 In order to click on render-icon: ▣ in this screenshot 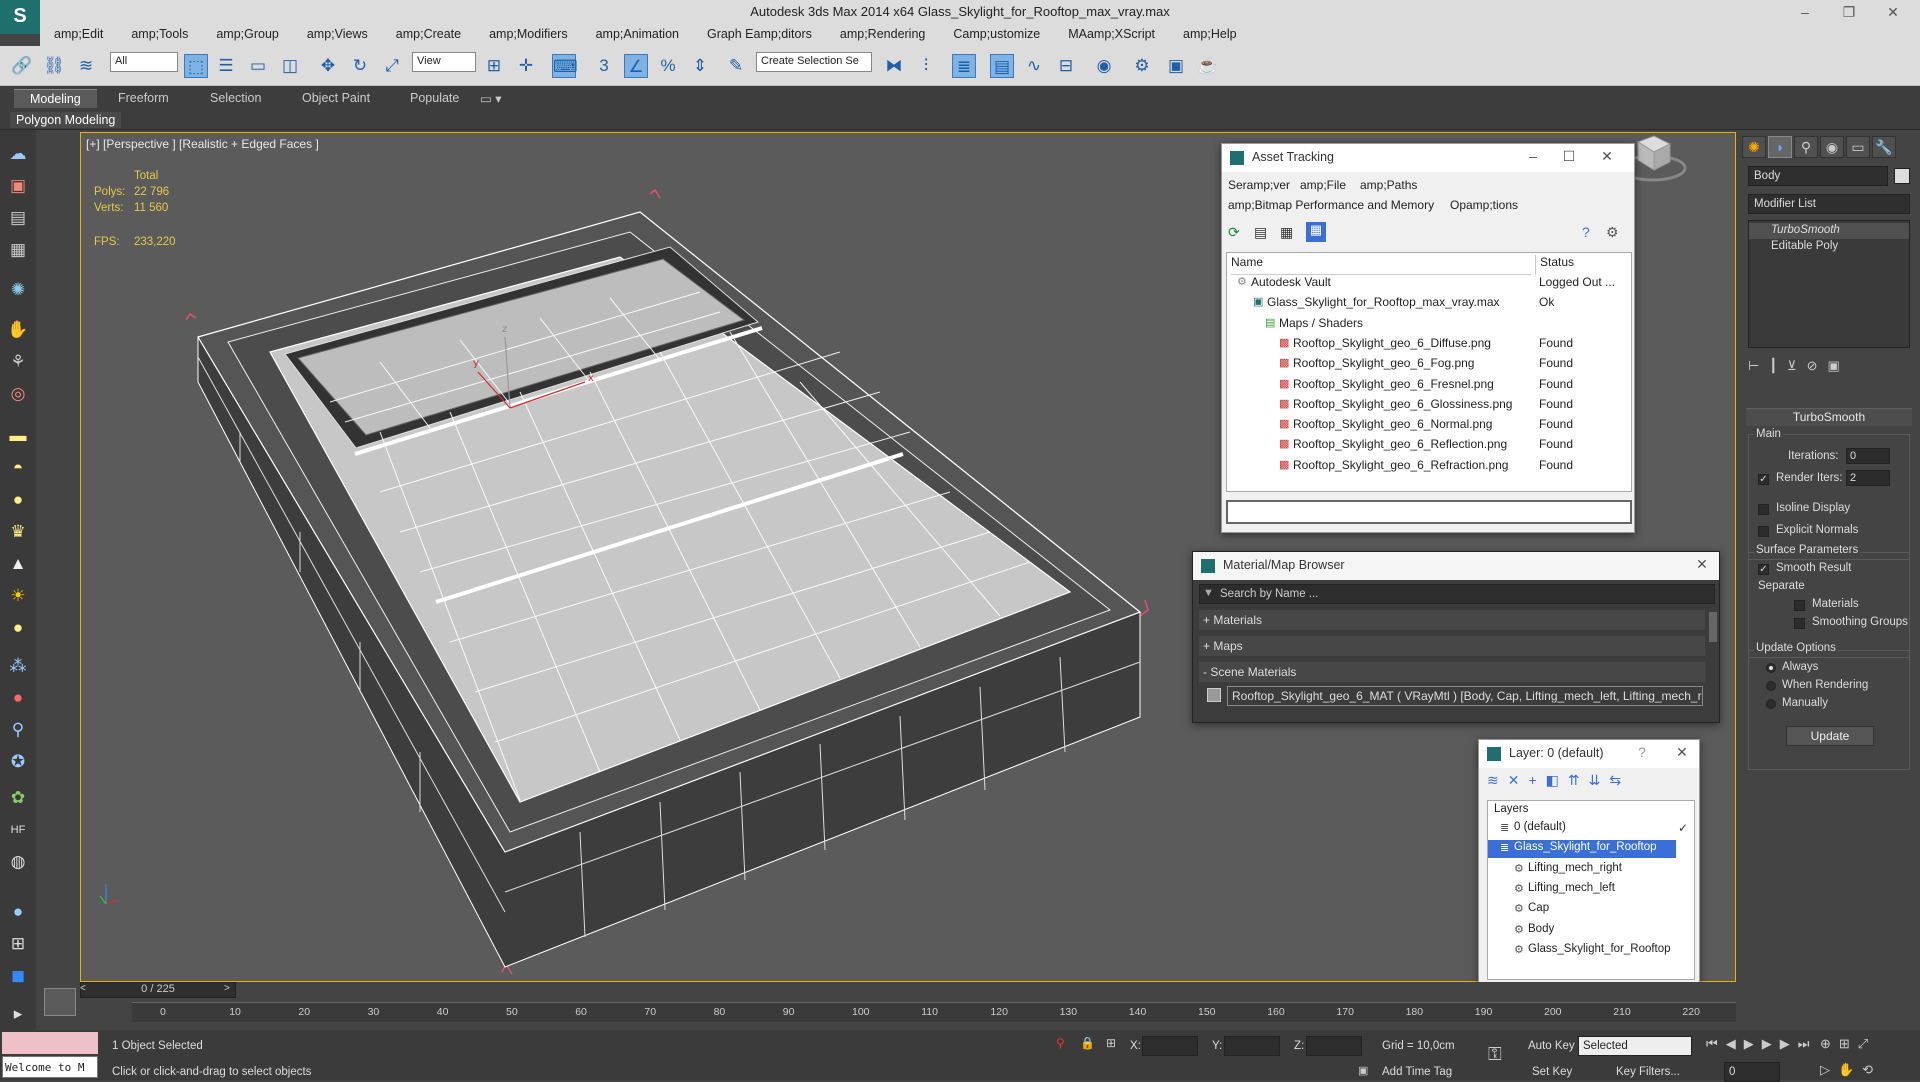, I will do `click(18, 186)`.